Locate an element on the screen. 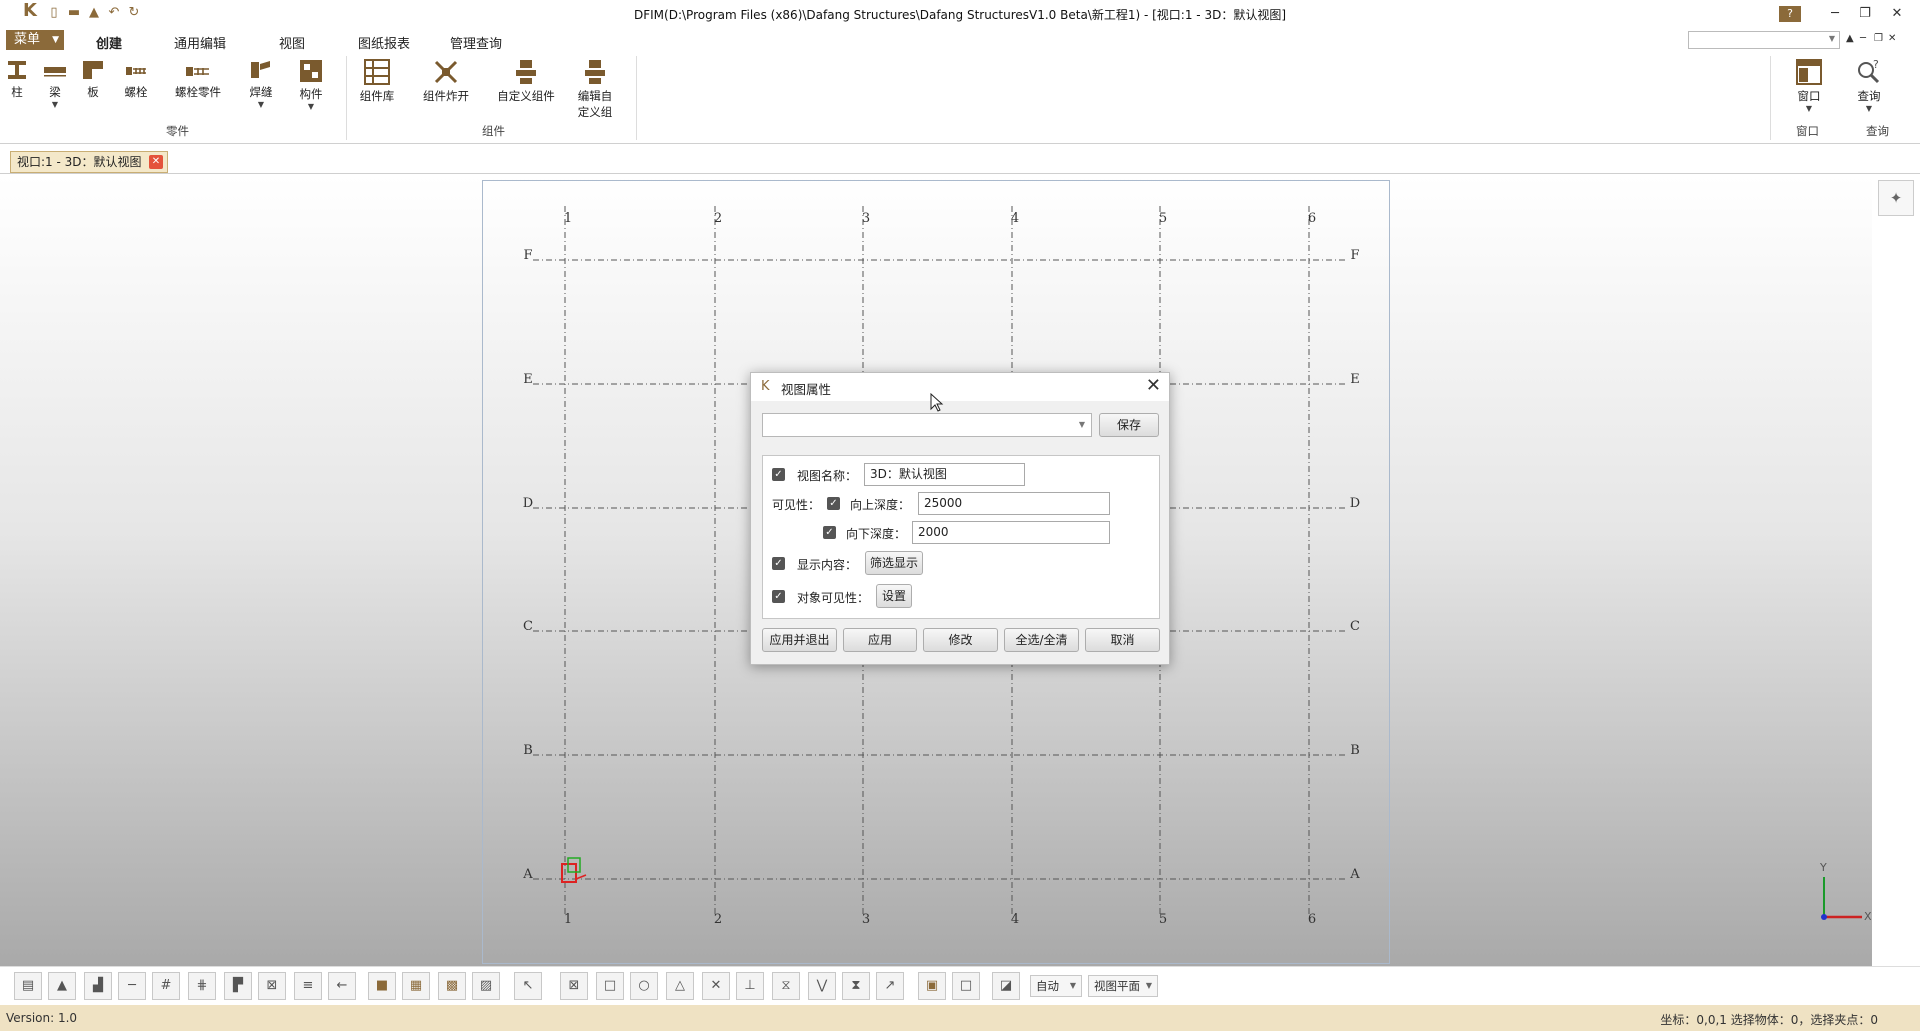 The height and width of the screenshot is (1031, 1920). snap-hourglass-icon: ⧖ is located at coordinates (786, 986).